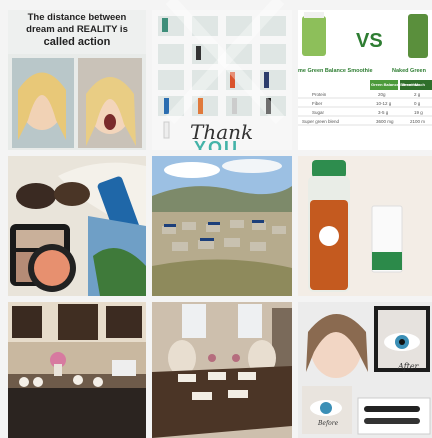  I want to click on before-label: Before, so click(328, 423).